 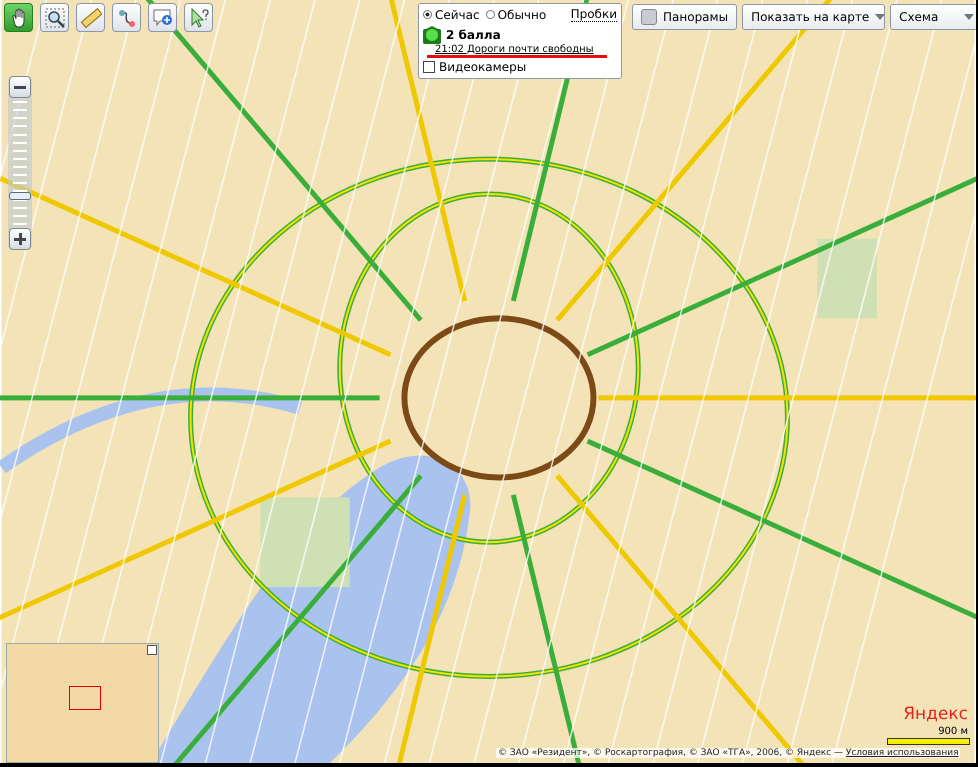 I want to click on dropdown-button: Показать на карте, so click(x=814, y=17).